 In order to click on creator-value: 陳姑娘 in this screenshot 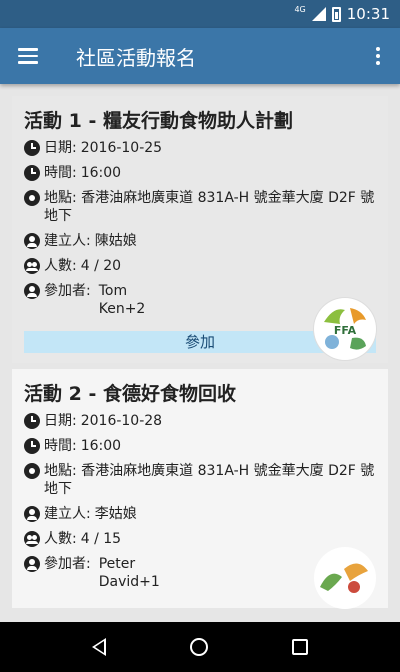, I will do `click(115, 241)`.